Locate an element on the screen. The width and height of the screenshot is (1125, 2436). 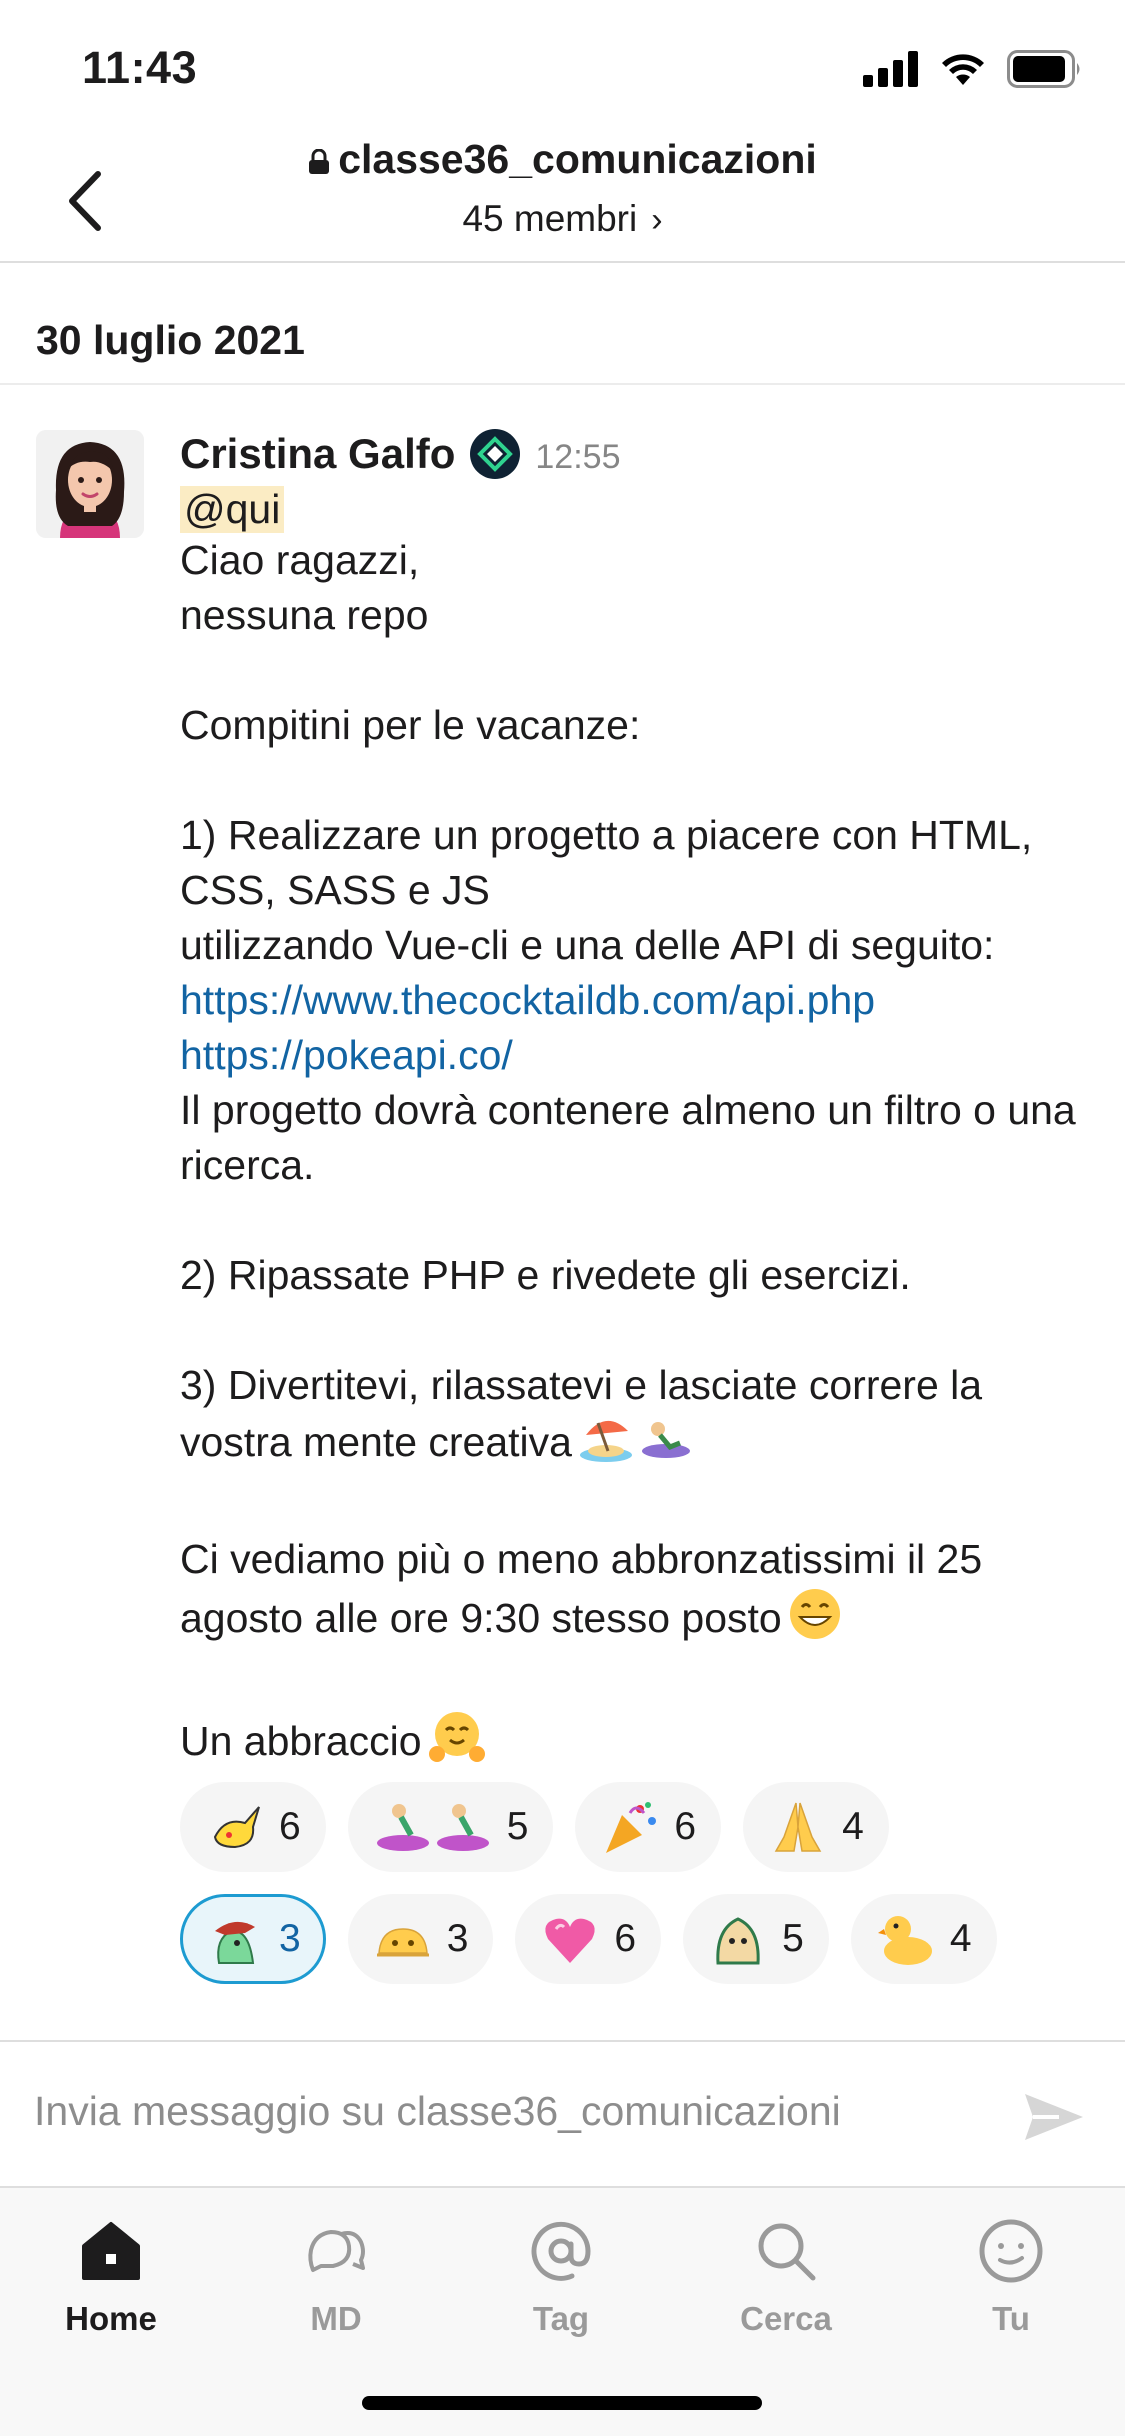
tab-md: MD is located at coordinates (336, 2277).